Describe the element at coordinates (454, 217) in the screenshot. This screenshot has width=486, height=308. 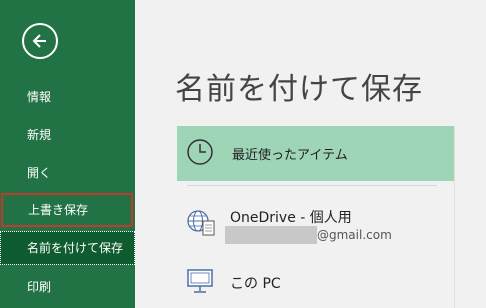
I see `panel-edge` at that location.